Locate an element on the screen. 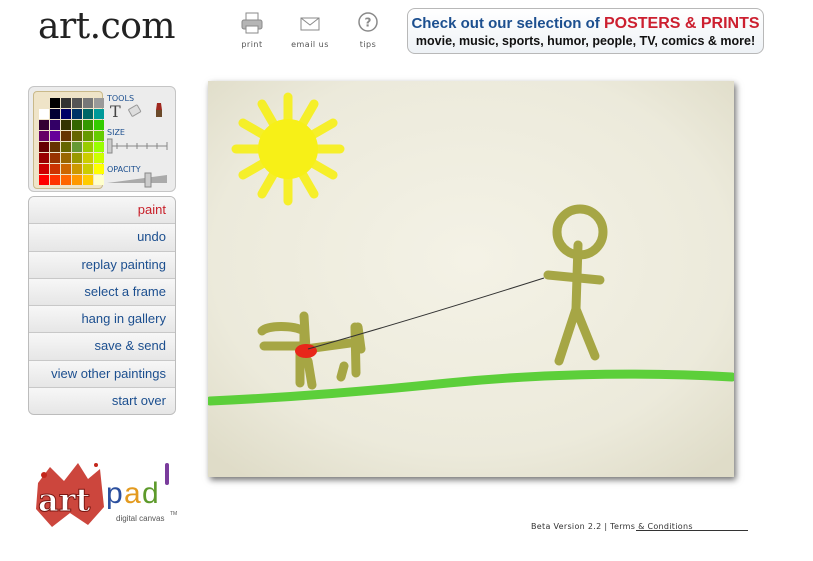 The height and width of the screenshot is (561, 813). question-icon: ? is located at coordinates (368, 22).